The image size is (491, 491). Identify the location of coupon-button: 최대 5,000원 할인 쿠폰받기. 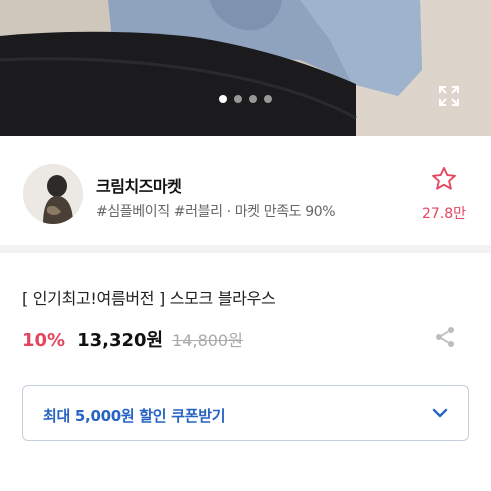
(245, 413).